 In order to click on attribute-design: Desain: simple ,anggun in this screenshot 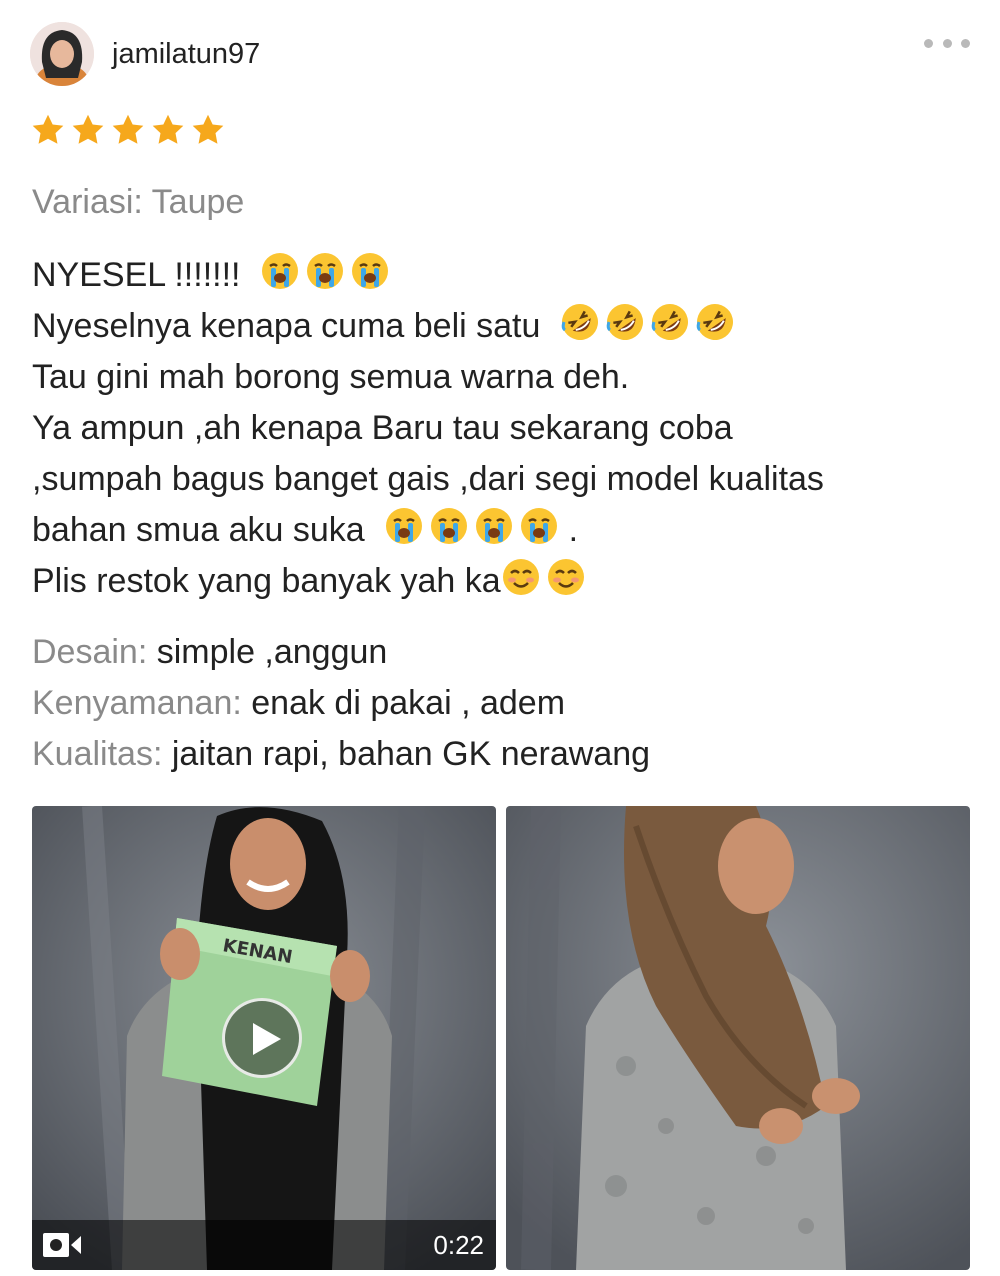, I will do `click(341, 652)`.